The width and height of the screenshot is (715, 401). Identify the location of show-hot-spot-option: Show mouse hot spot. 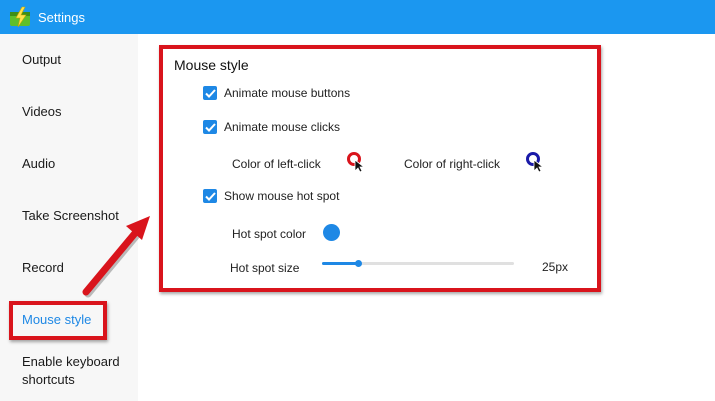
(271, 196).